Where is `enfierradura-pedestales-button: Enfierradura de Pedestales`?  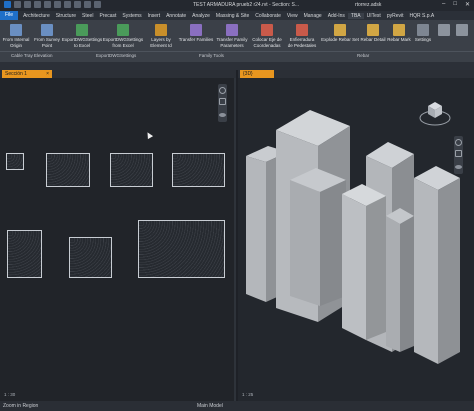
enfierradura-pedestales-button: Enfierradura de Pedestales is located at coordinates (302, 36).